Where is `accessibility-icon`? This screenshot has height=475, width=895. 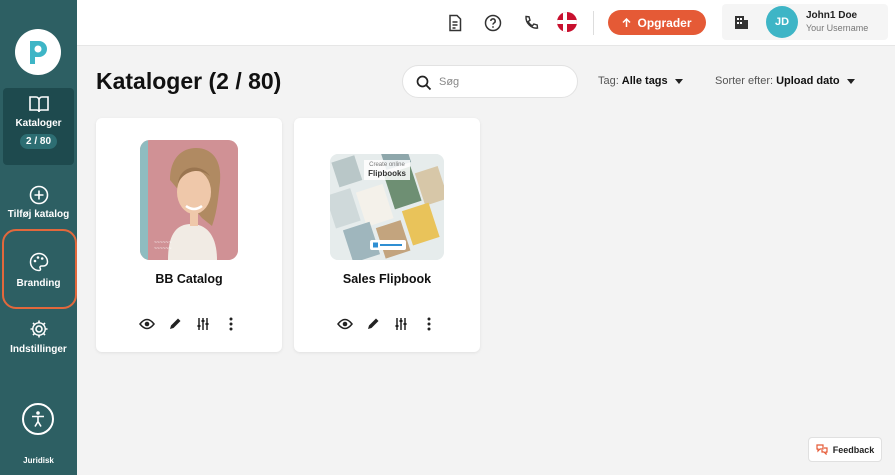 accessibility-icon is located at coordinates (38, 419).